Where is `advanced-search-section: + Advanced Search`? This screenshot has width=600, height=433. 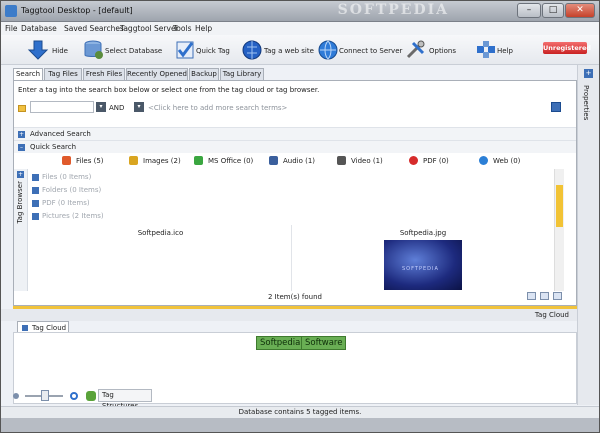 advanced-search-section: + Advanced Search is located at coordinates (295, 133).